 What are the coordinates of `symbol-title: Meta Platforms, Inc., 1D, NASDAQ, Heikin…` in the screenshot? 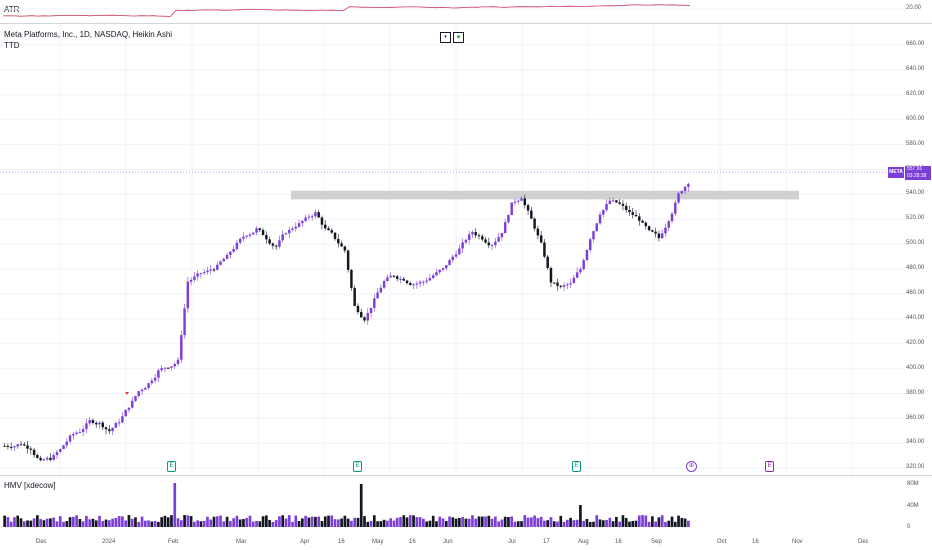 It's located at (88, 34).